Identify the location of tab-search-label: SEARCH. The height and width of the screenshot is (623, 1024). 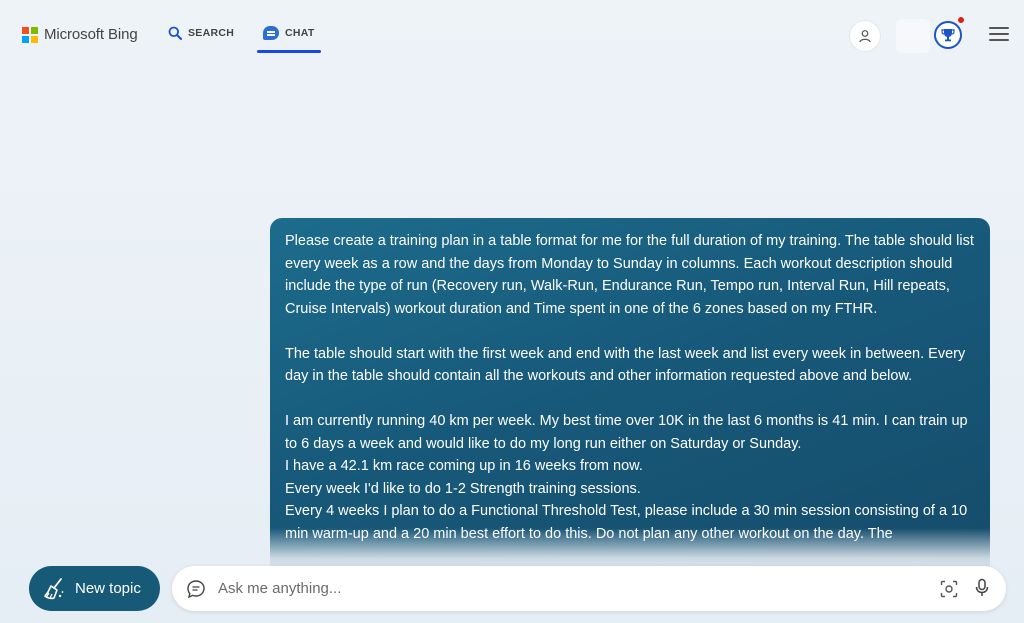
(211, 33).